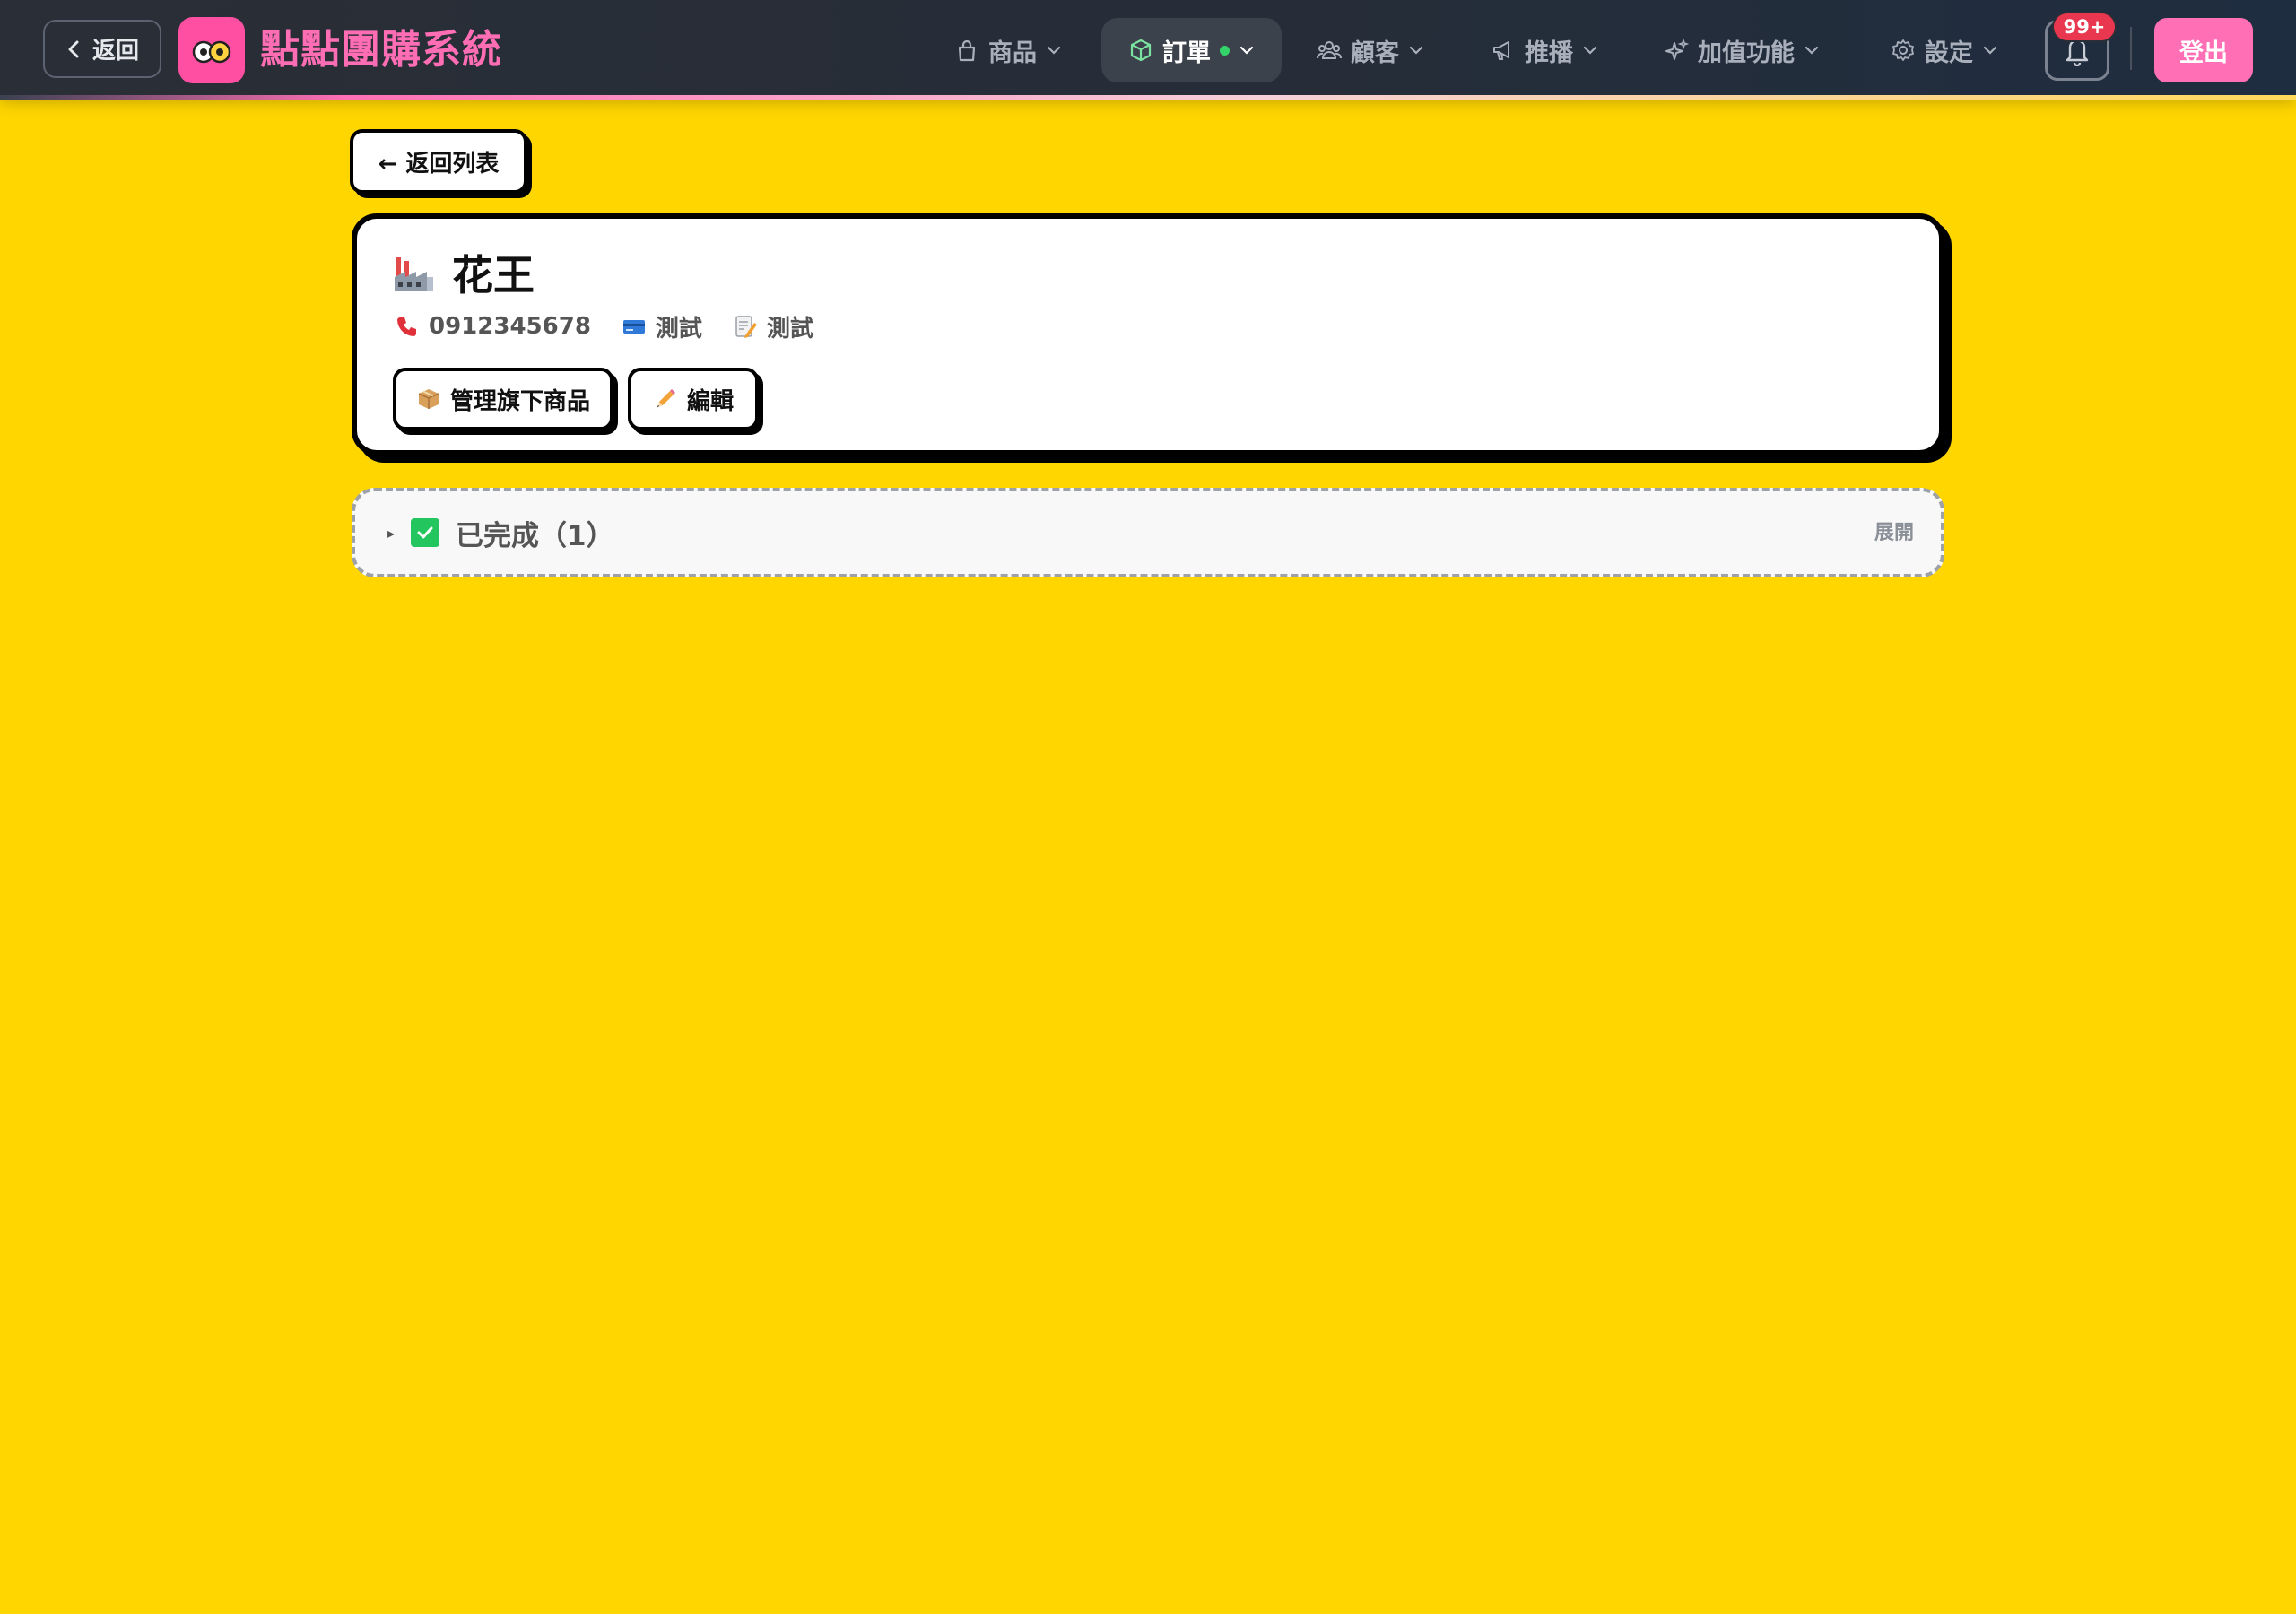 The image size is (2296, 1614). Describe the element at coordinates (381, 50) in the screenshot. I see `brand-title: 點點團購系統` at that location.